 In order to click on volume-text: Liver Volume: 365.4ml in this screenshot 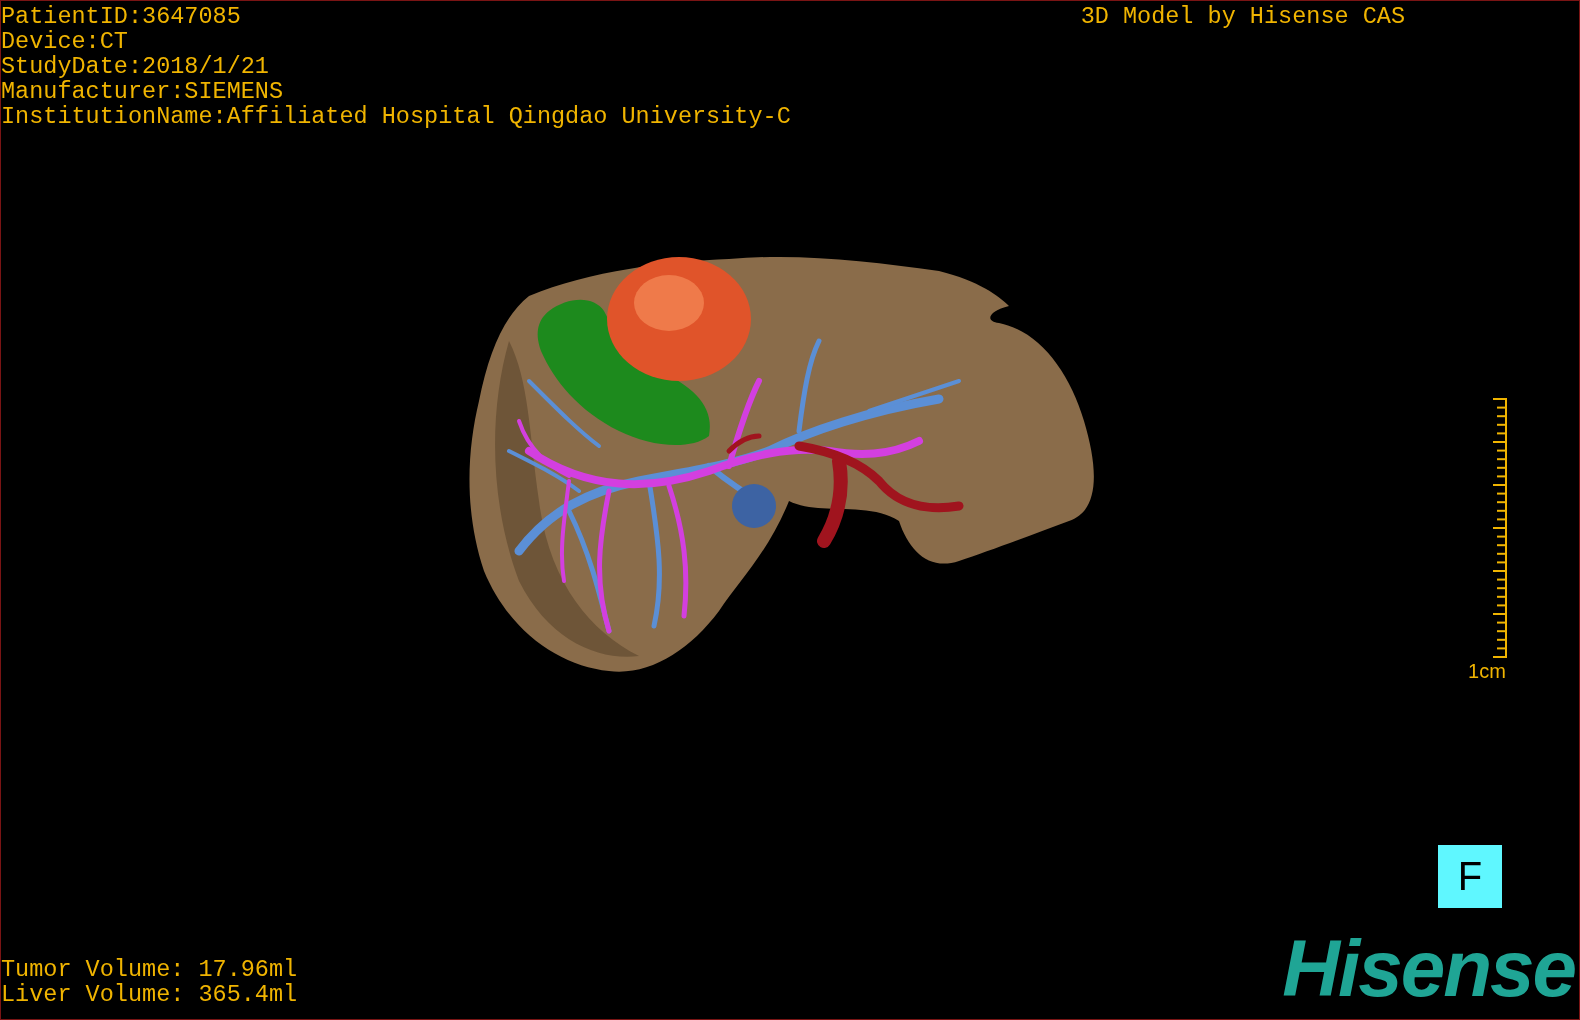, I will do `click(149, 994)`.